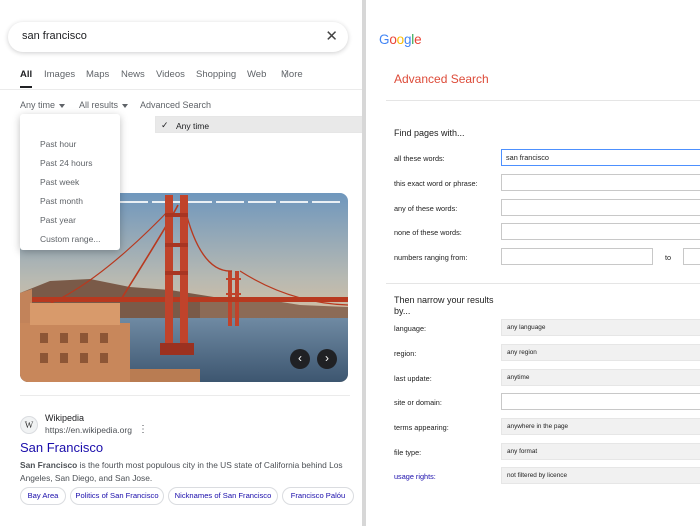 This screenshot has height=526, width=700. What do you see at coordinates (26, 87) in the screenshot?
I see `active-tab-indicator` at bounding box center [26, 87].